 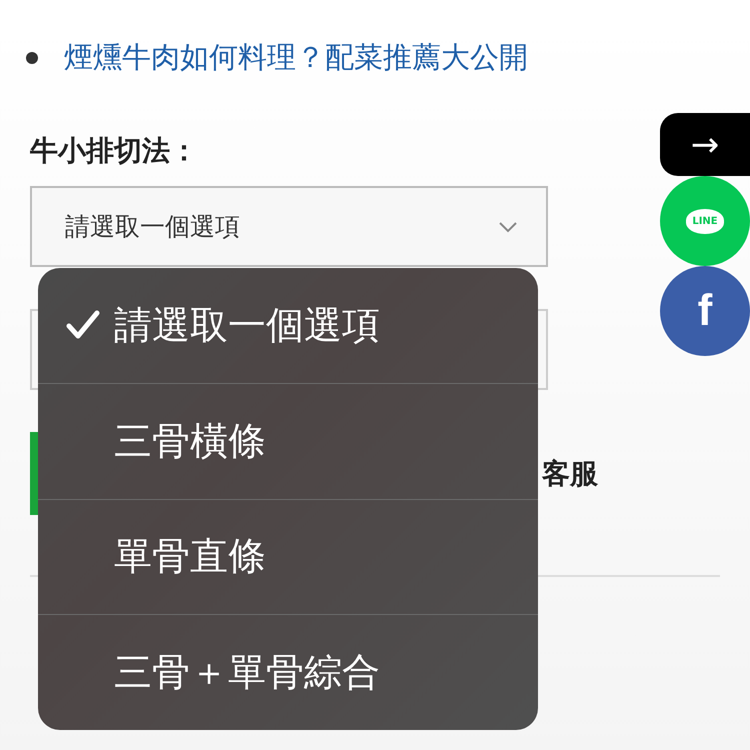 I want to click on menu-option: 單骨直條, so click(x=288, y=556).